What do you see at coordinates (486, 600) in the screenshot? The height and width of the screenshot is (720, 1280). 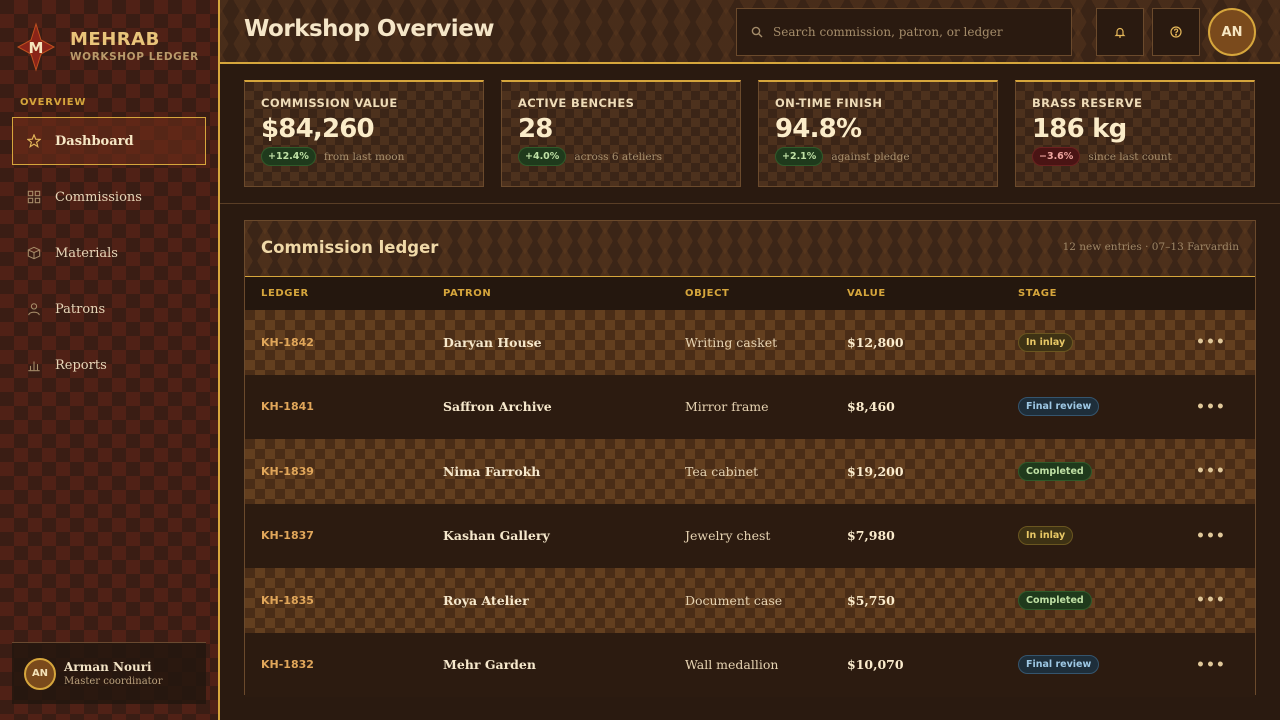 I see `patron-cell: Roya Atelier` at bounding box center [486, 600].